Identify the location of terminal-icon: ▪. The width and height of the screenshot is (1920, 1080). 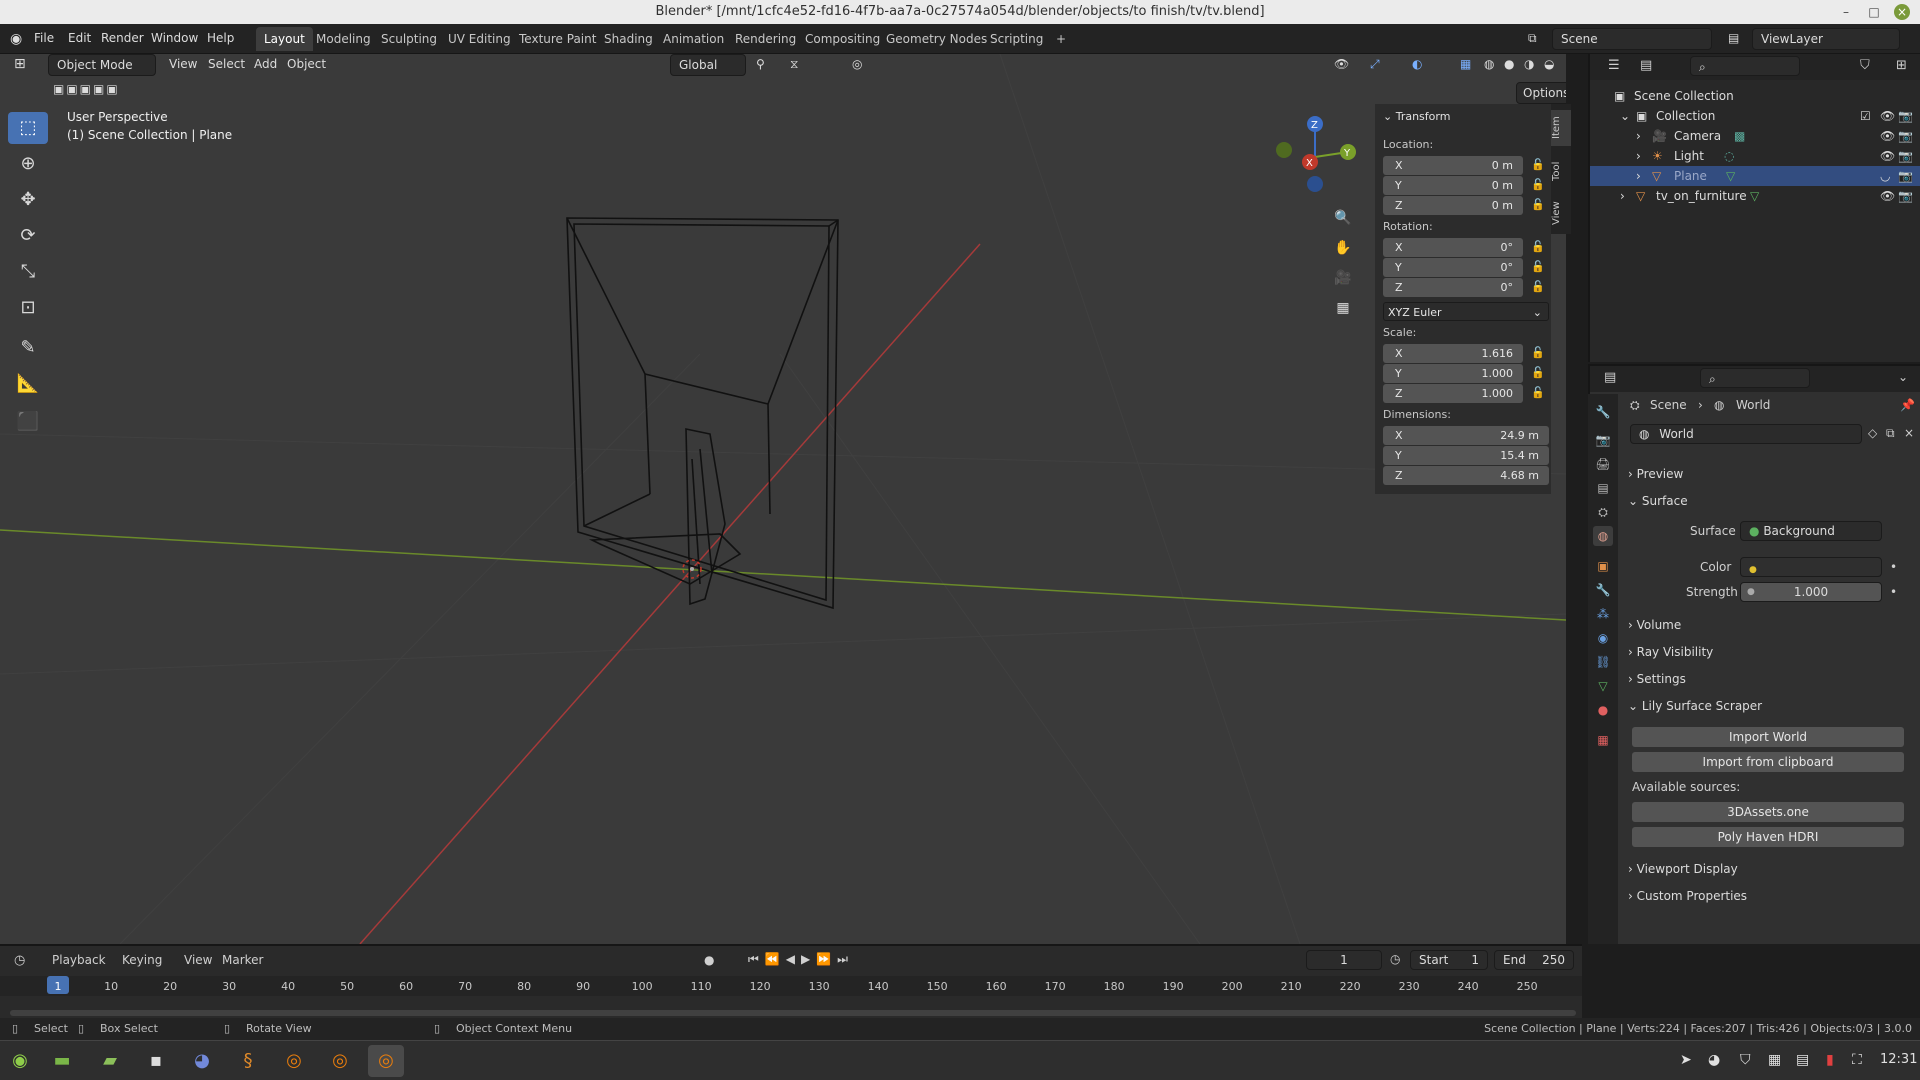
(156, 1061).